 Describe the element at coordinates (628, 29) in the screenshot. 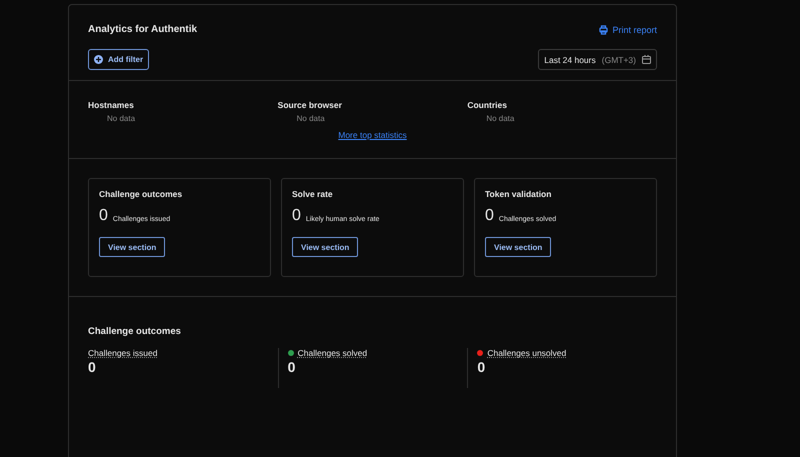

I see `print-report-link: Print report` at that location.